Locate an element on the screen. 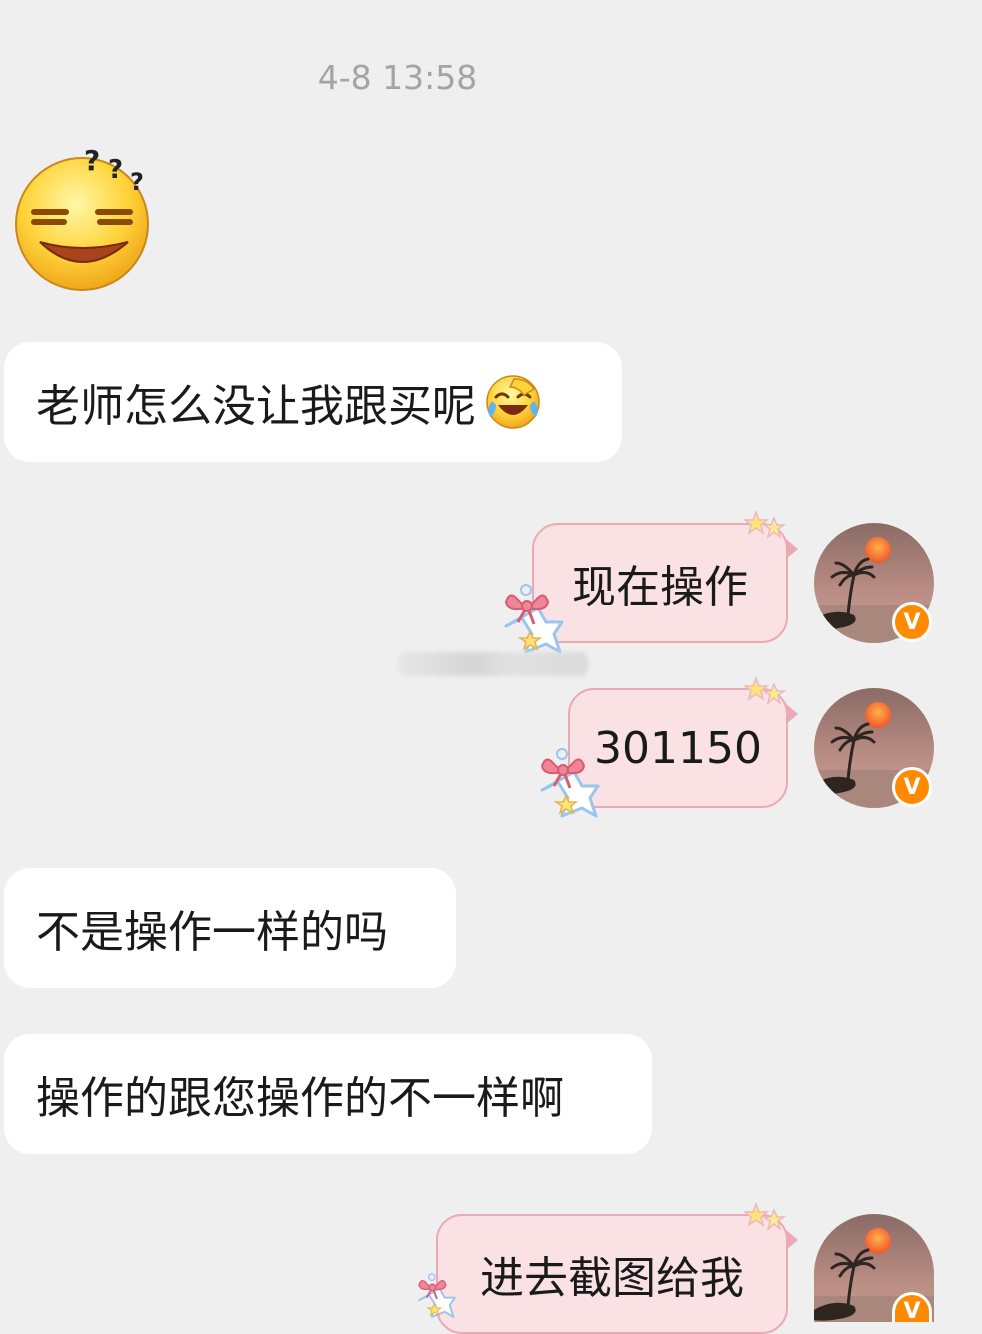 The image size is (982, 1334). message-text: 进去截图给我 is located at coordinates (612, 1278).